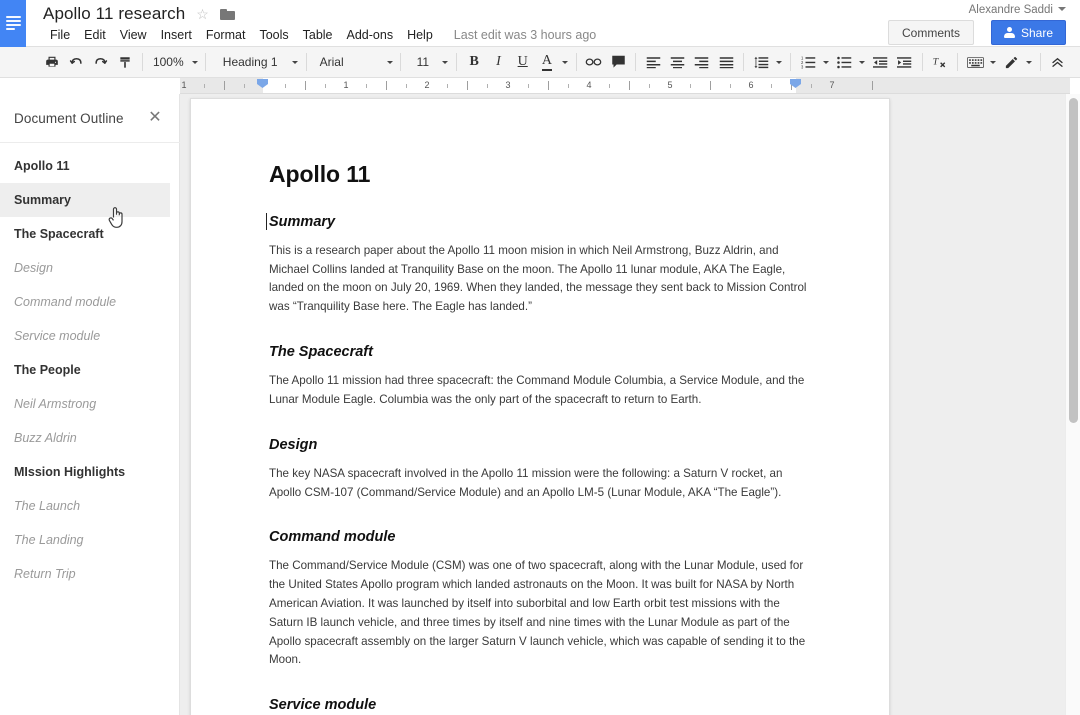 This screenshot has height=715, width=1080. Describe the element at coordinates (95, 35) in the screenshot. I see `menu-item-edit: Edit` at that location.